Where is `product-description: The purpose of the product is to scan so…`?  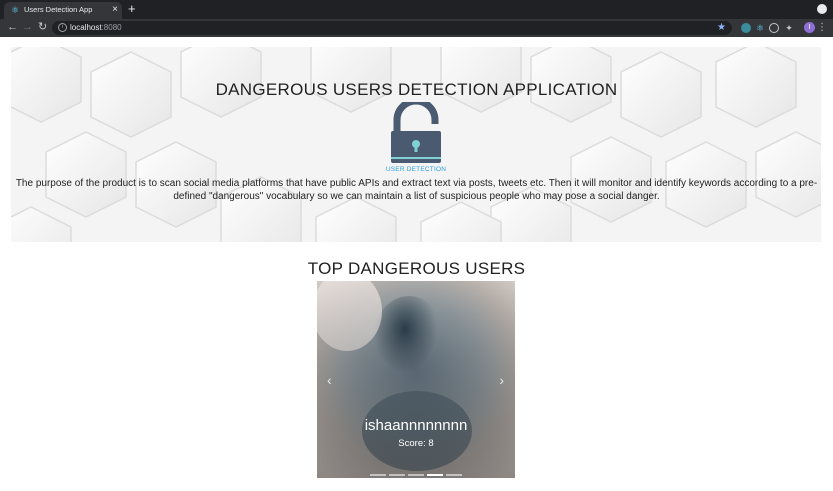
product-description: The purpose of the product is to scan so… is located at coordinates (416, 190).